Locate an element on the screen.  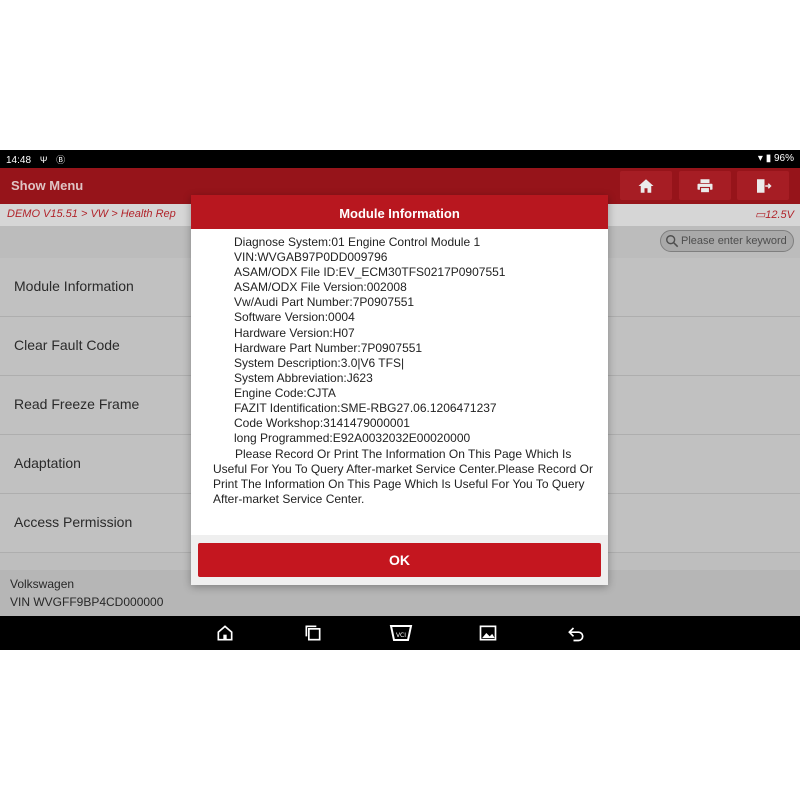
ok-button: OK is located at coordinates (399, 560).